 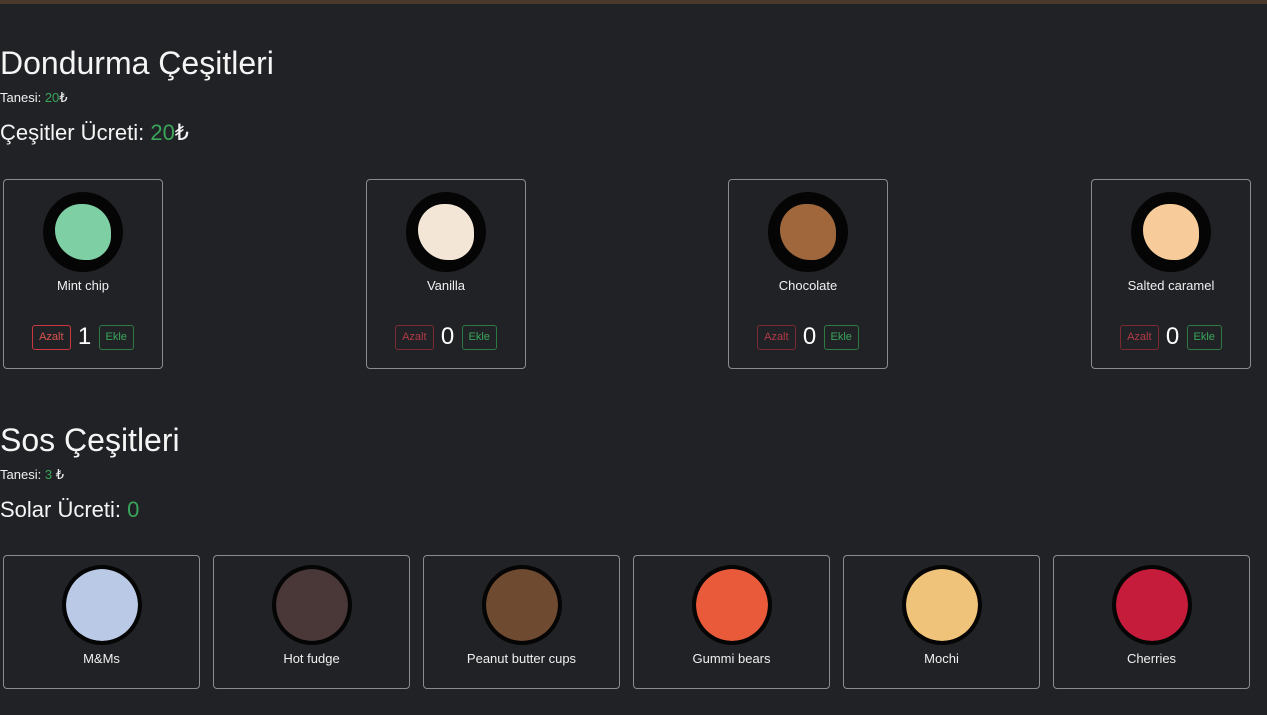 What do you see at coordinates (133, 509) in the screenshot?
I see `sauce-total-value: 0` at bounding box center [133, 509].